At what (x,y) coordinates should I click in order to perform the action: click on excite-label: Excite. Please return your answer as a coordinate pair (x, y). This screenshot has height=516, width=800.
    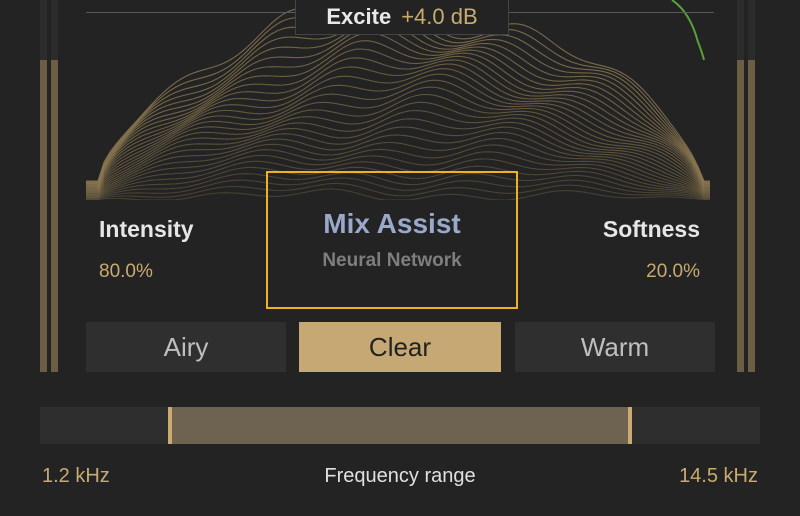
    Looking at the image, I should click on (359, 16).